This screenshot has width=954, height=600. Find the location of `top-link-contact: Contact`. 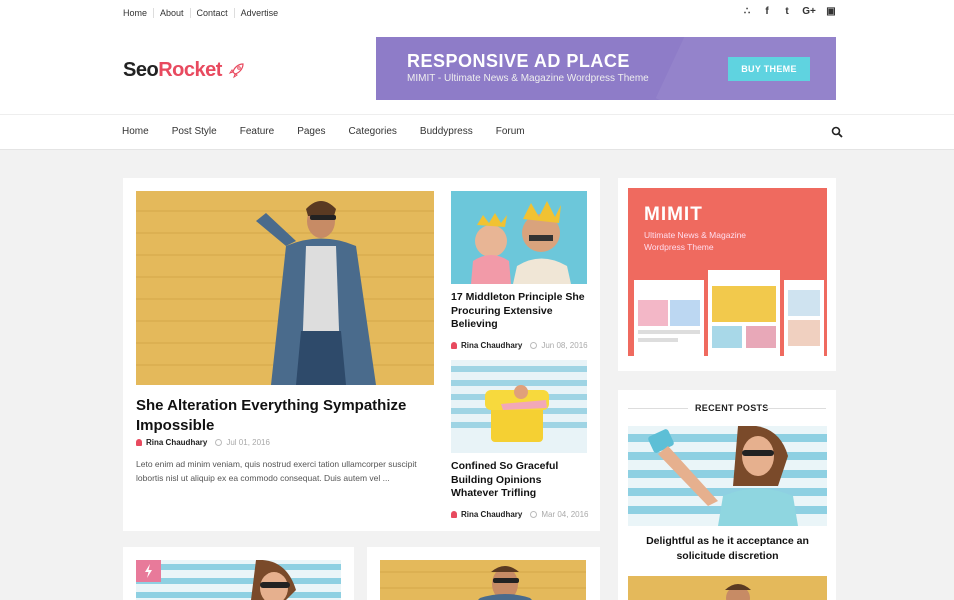

top-link-contact: Contact is located at coordinates (211, 13).